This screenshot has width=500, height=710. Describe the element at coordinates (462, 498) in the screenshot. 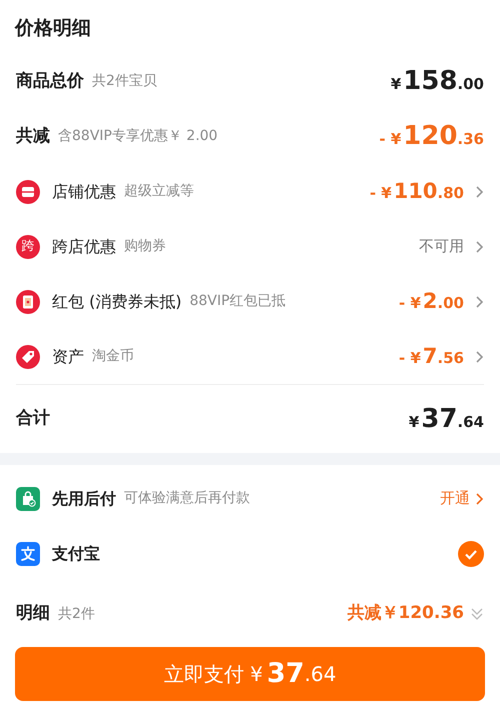

I see `open-link: 开通` at that location.